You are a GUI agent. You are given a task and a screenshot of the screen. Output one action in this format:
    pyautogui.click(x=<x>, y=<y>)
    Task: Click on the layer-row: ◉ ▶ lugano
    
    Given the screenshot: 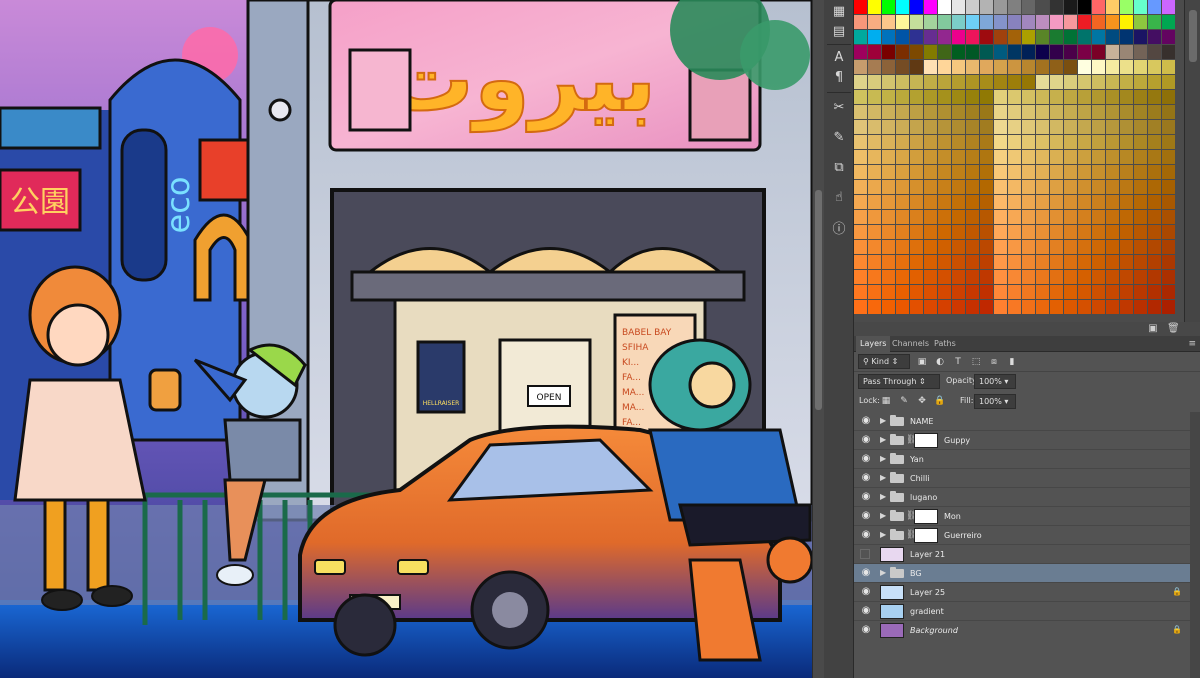 What is the action you would take?
    pyautogui.click(x=1022, y=497)
    